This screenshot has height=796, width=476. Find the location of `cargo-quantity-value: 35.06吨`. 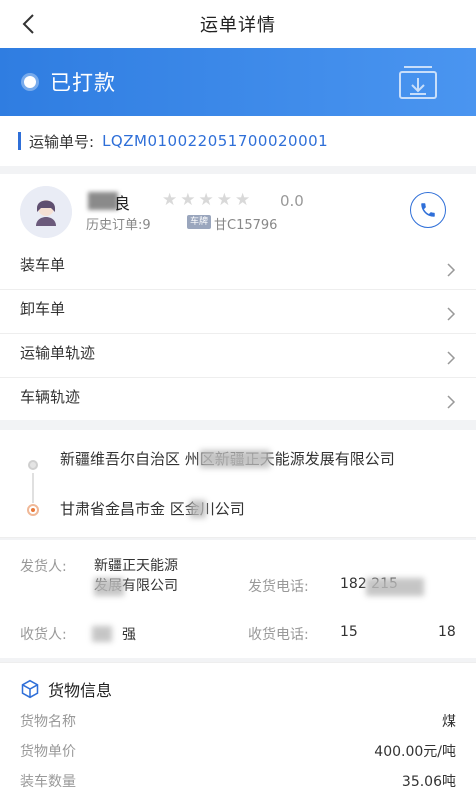

cargo-quantity-value: 35.06吨 is located at coordinates (428, 782).